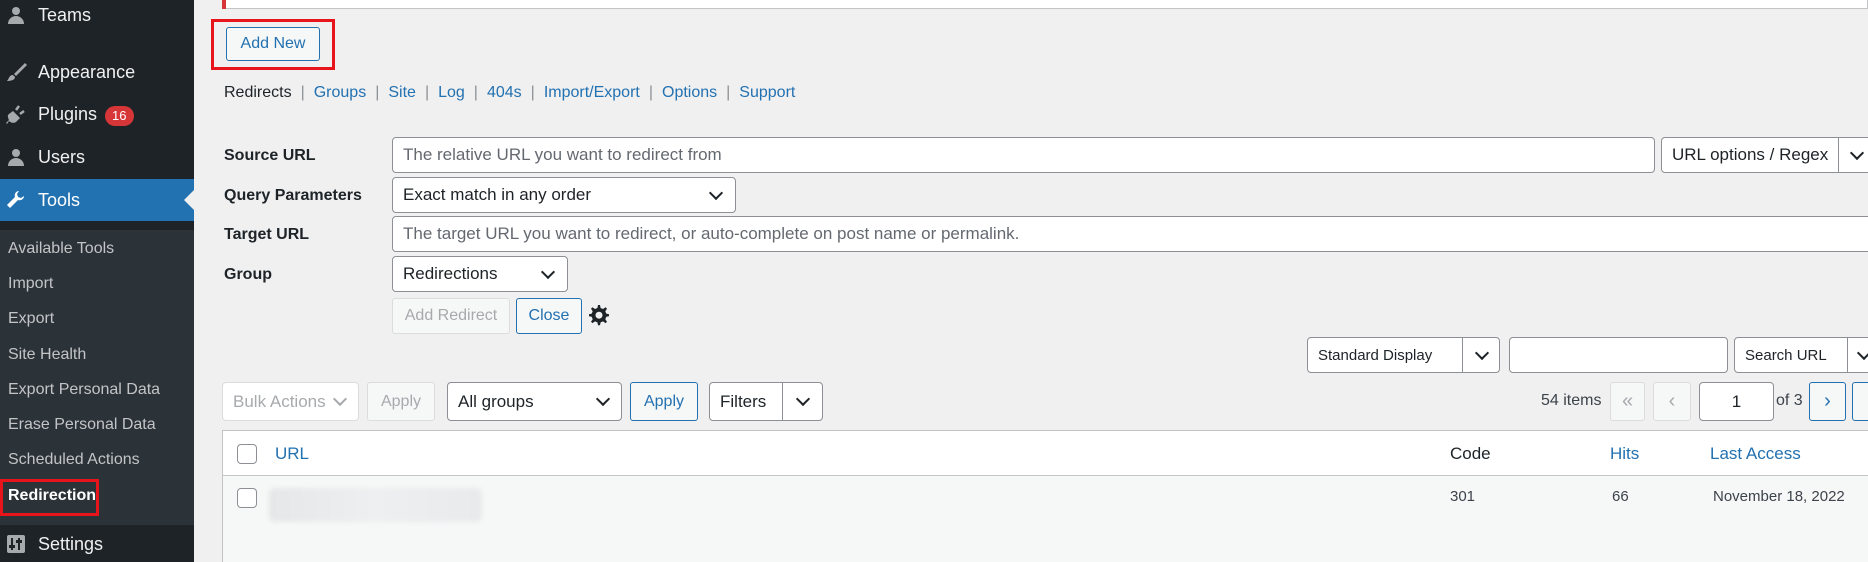  I want to click on menu-label-plugins: Plugins 16, so click(86, 115).